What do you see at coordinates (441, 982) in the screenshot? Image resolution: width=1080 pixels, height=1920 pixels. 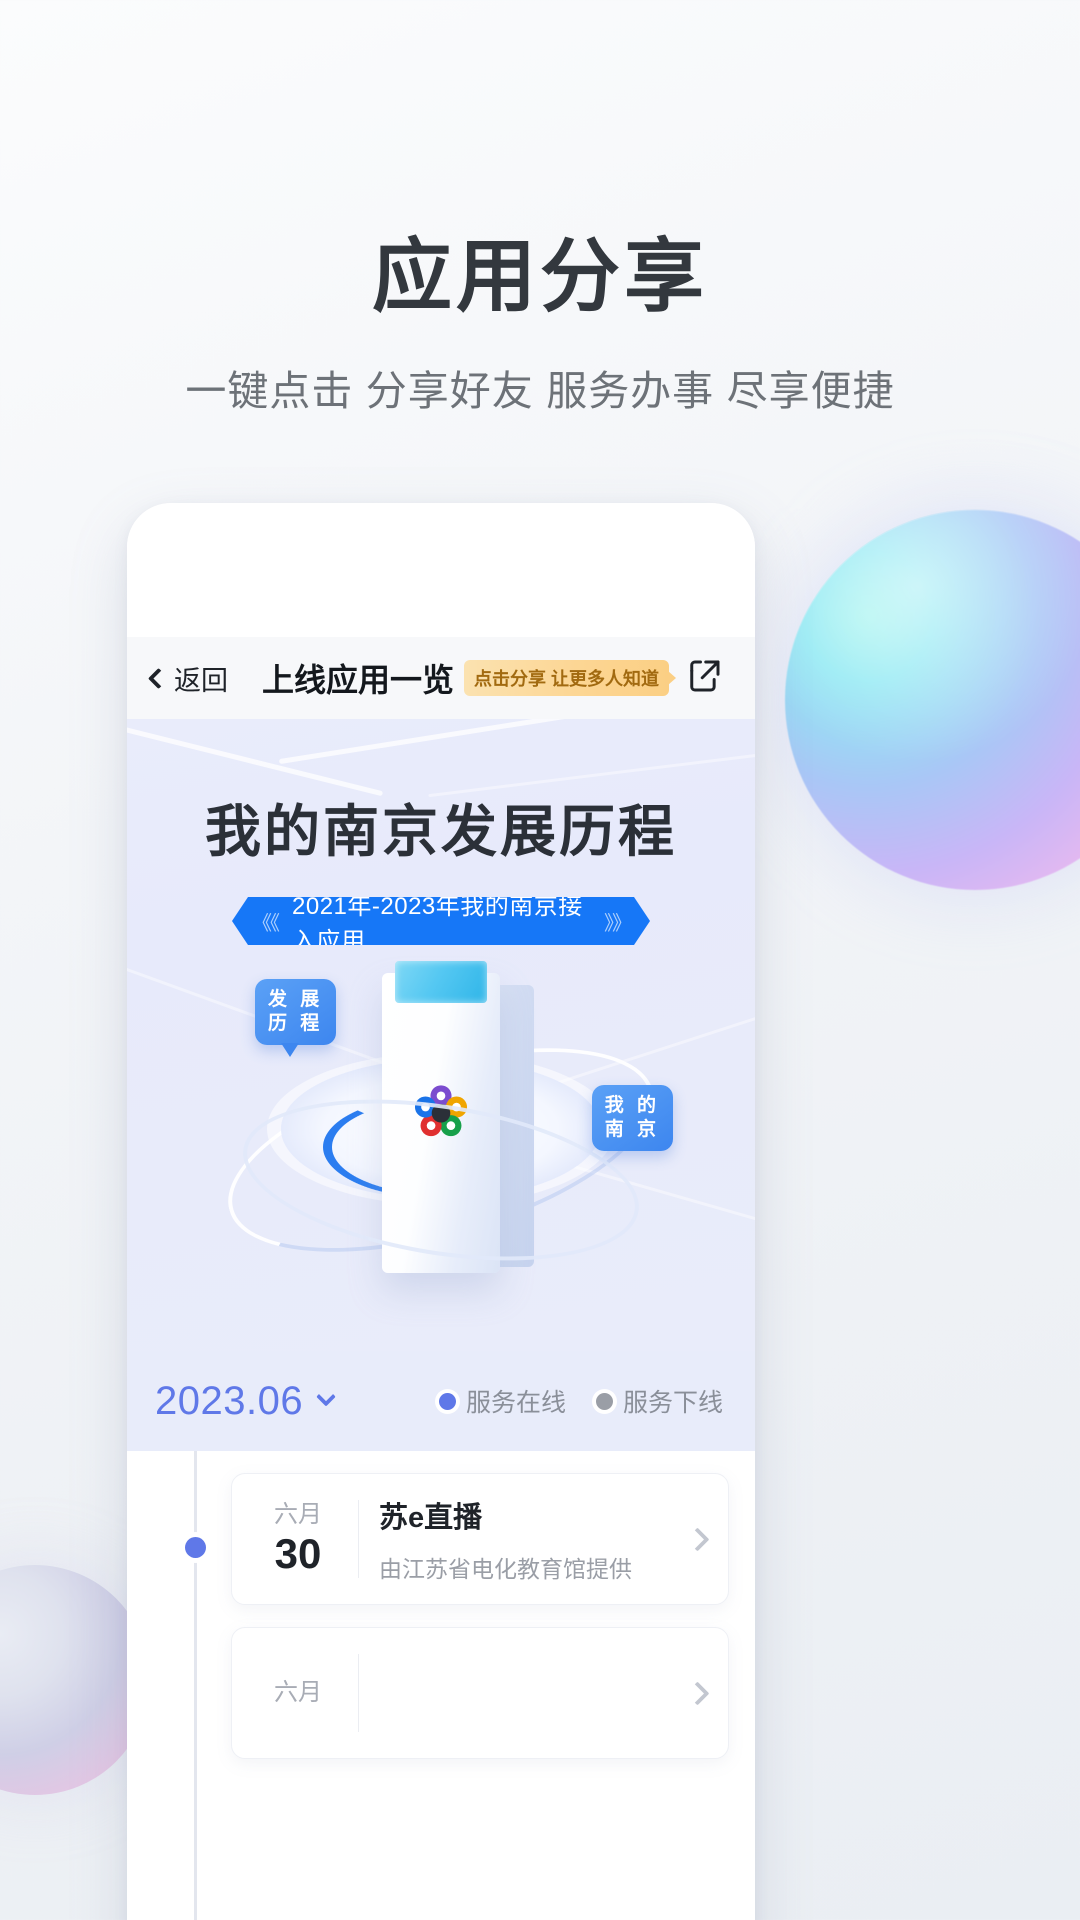 I see `tower-top-panel` at bounding box center [441, 982].